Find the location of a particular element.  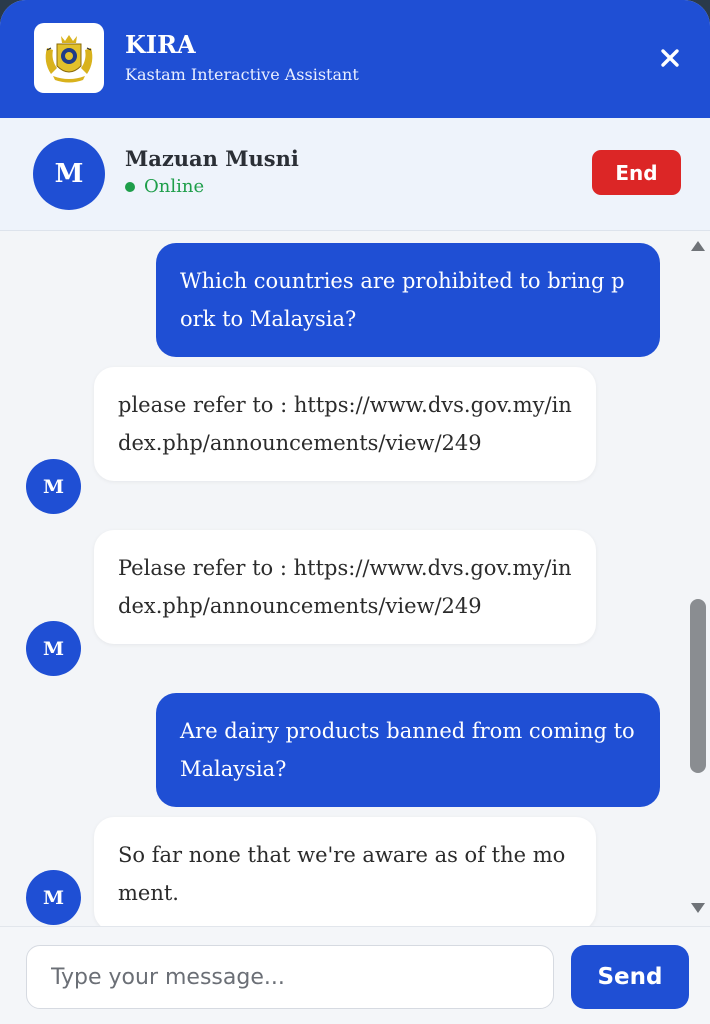

scrollbar-thumb is located at coordinates (698, 686).